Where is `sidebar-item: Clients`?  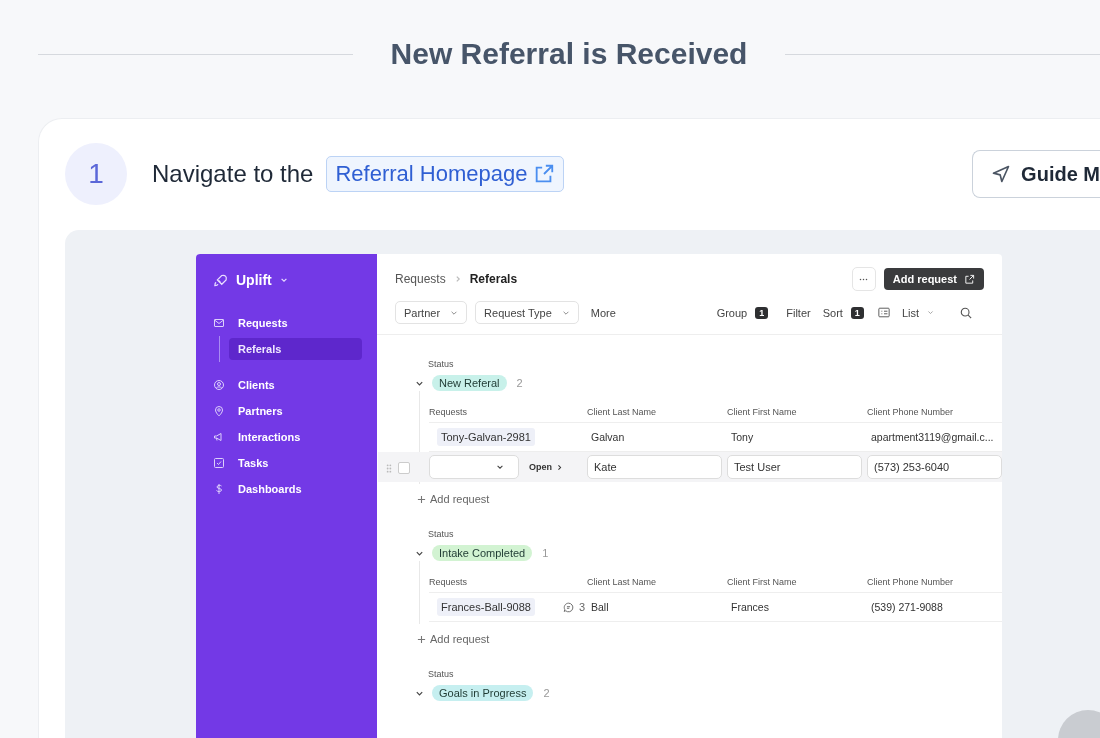
sidebar-item: Clients is located at coordinates (287, 385).